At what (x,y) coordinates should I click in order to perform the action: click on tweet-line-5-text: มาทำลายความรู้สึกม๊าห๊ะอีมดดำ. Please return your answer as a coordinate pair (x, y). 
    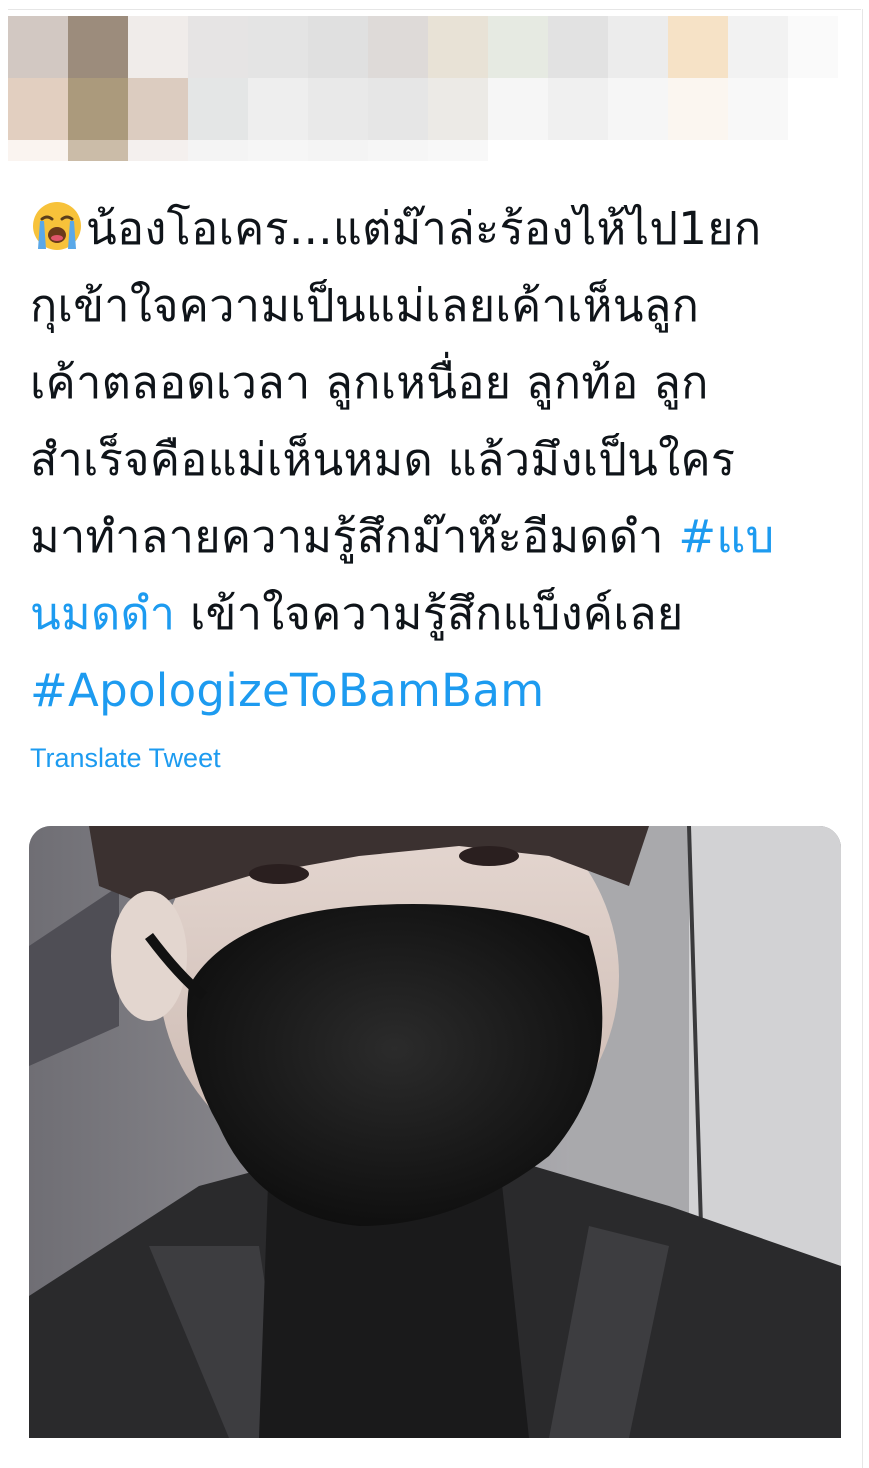
    Looking at the image, I should click on (354, 536).